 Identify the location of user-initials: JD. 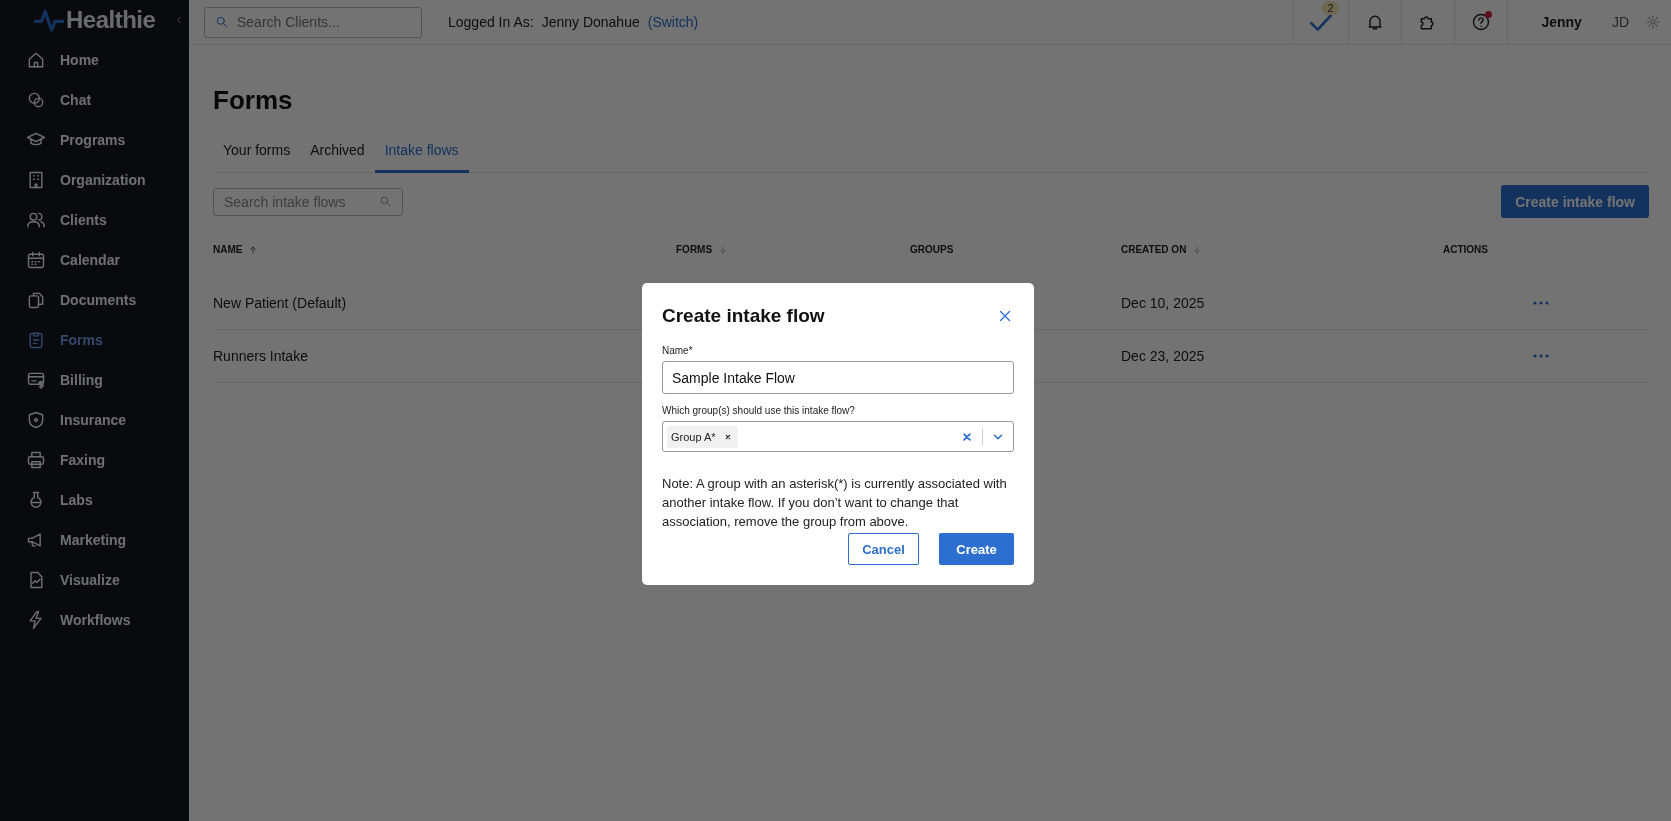
(1620, 22).